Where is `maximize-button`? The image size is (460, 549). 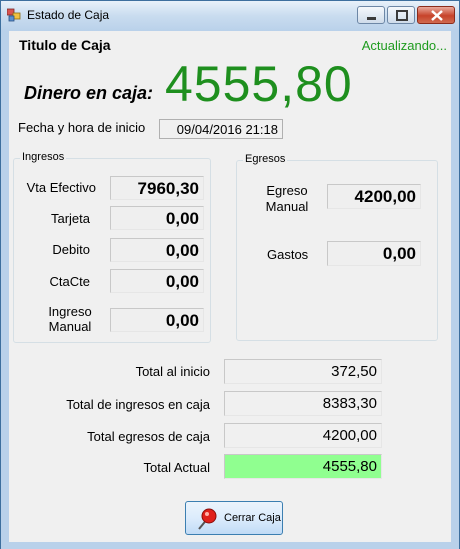 maximize-button is located at coordinates (401, 15).